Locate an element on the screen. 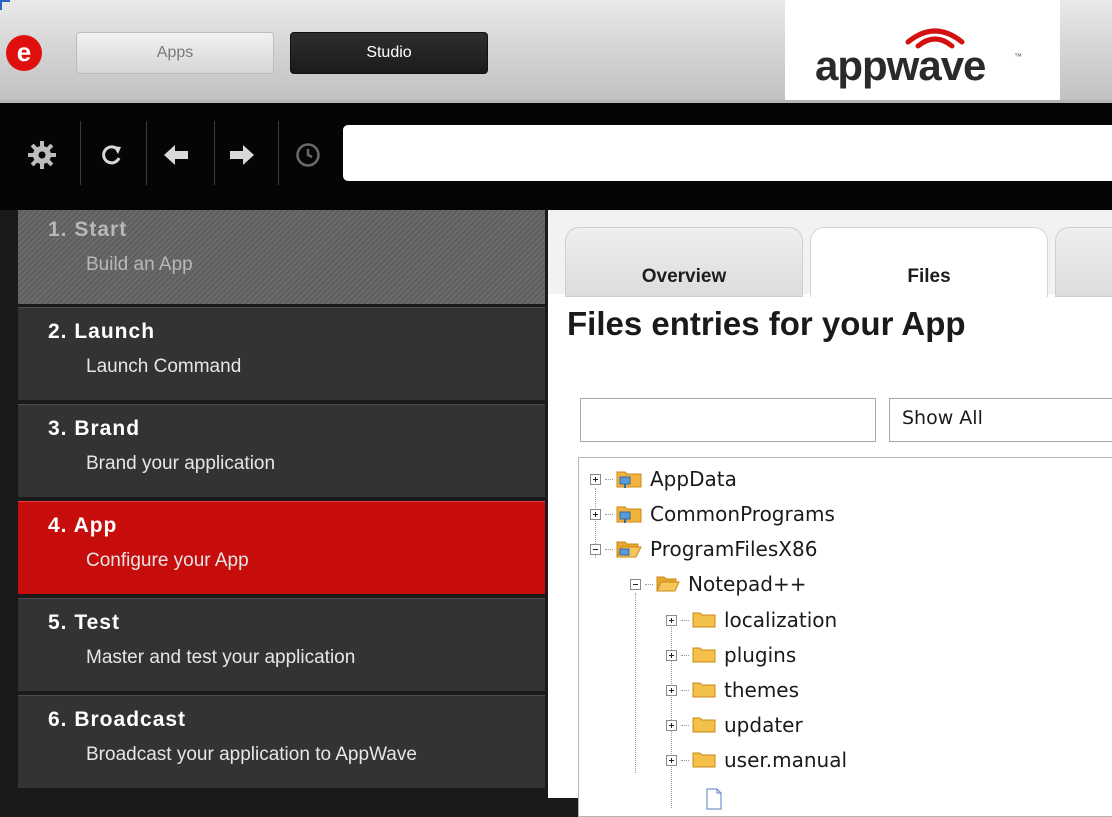 The width and height of the screenshot is (1112, 817). history-button is located at coordinates (308, 155).